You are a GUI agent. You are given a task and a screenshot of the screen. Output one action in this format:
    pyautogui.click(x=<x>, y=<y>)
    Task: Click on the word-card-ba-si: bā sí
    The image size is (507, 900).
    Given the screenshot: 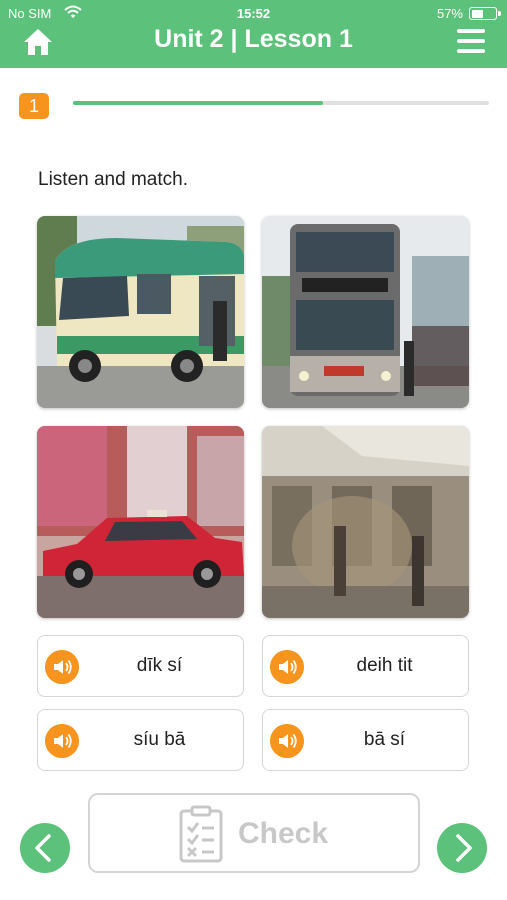 What is the action you would take?
    pyautogui.click(x=365, y=740)
    